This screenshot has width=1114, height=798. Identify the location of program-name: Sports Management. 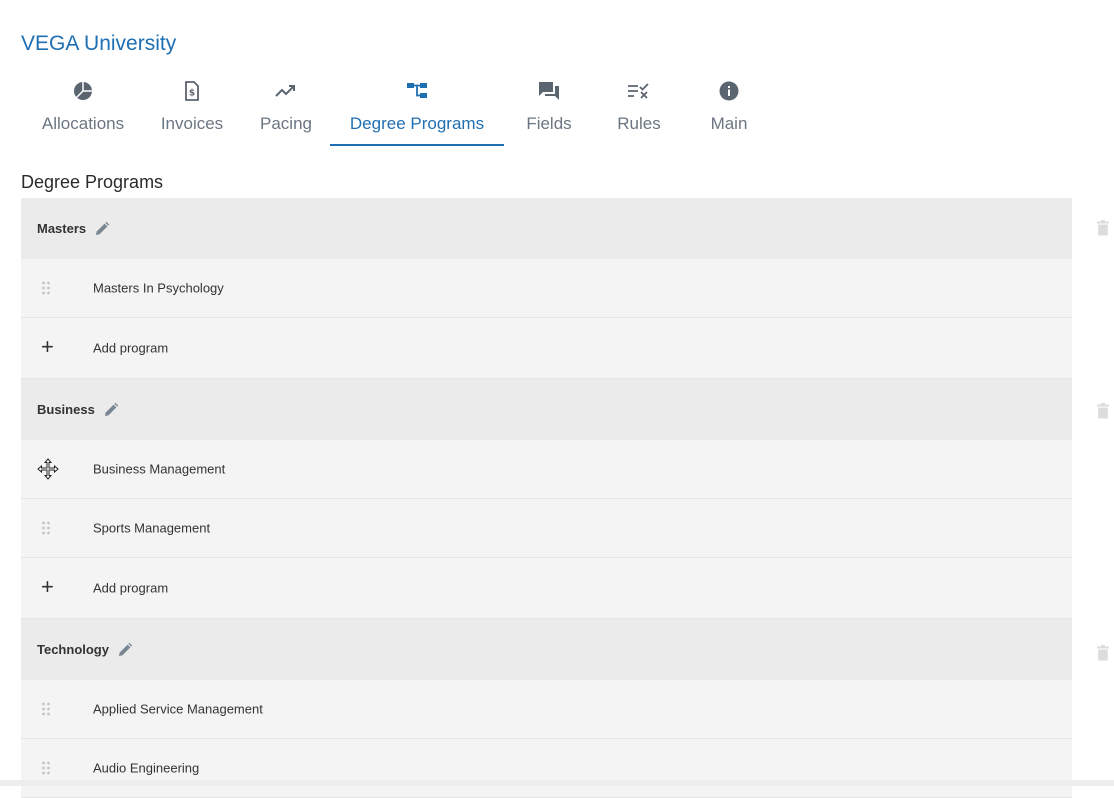
(152, 528).